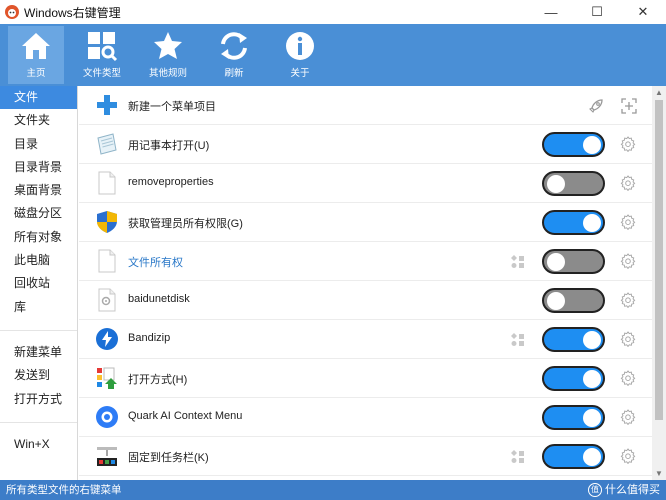 The width and height of the screenshot is (666, 500). What do you see at coordinates (659, 260) in the screenshot?
I see `scroll-thumb` at bounding box center [659, 260].